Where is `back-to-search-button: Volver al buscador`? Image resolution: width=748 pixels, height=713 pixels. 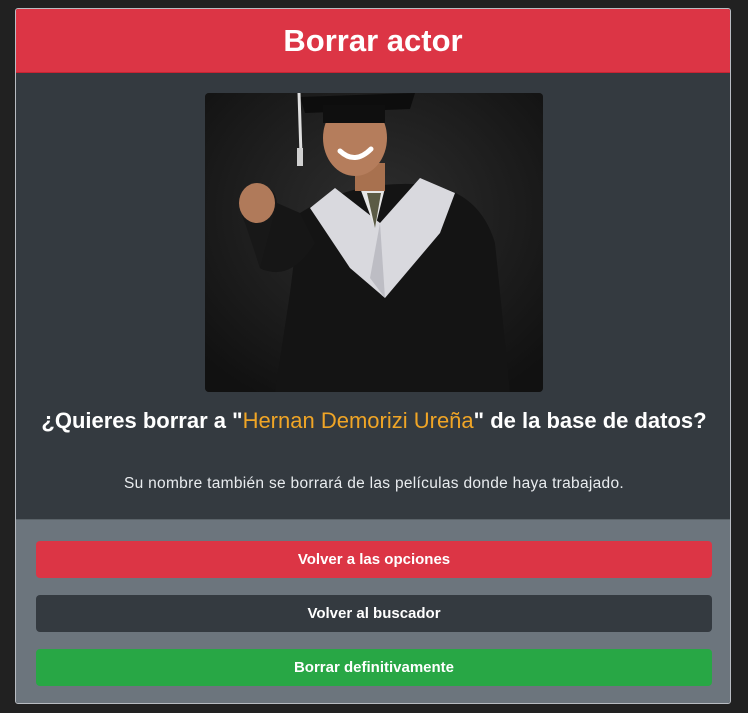
back-to-search-button: Volver al buscador is located at coordinates (374, 613).